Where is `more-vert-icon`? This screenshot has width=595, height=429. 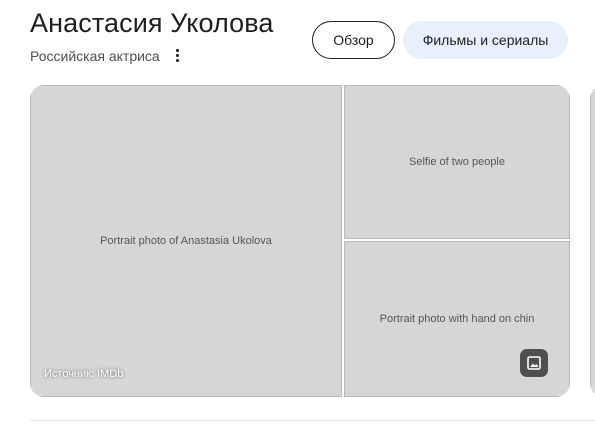
more-vert-icon is located at coordinates (177, 50).